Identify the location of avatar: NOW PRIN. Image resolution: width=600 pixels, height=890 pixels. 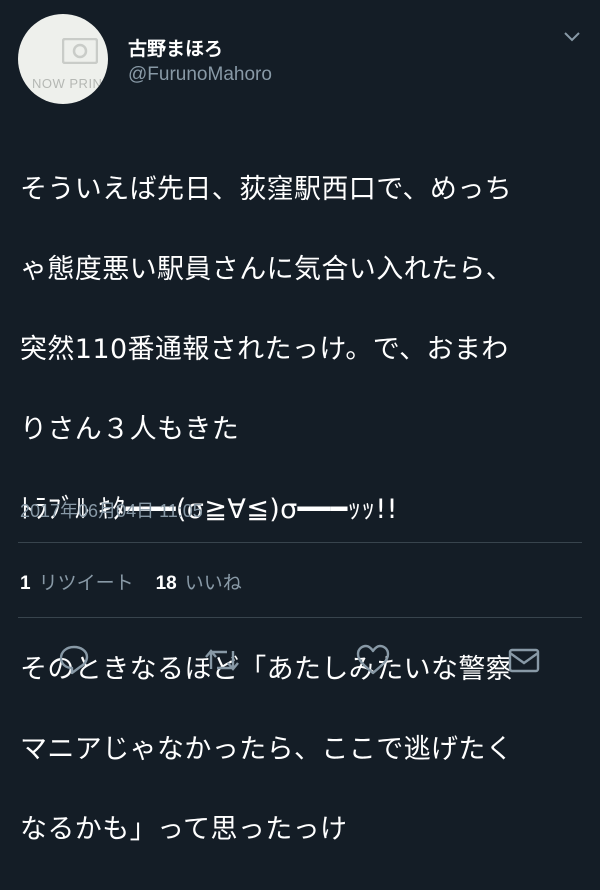
(63, 59).